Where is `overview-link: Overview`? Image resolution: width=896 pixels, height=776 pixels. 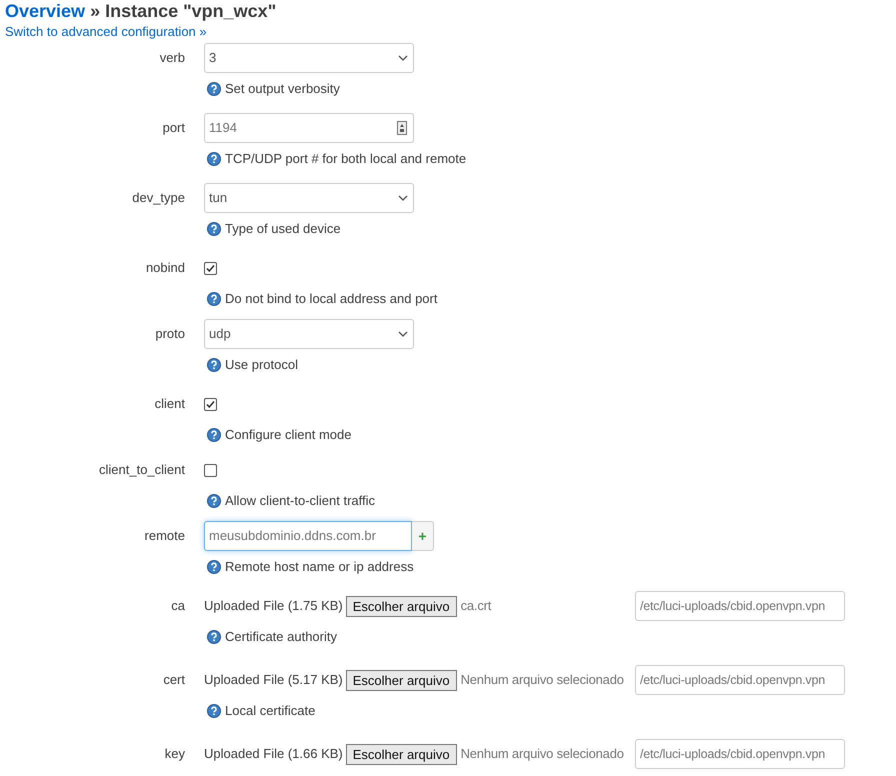 overview-link: Overview is located at coordinates (45, 11).